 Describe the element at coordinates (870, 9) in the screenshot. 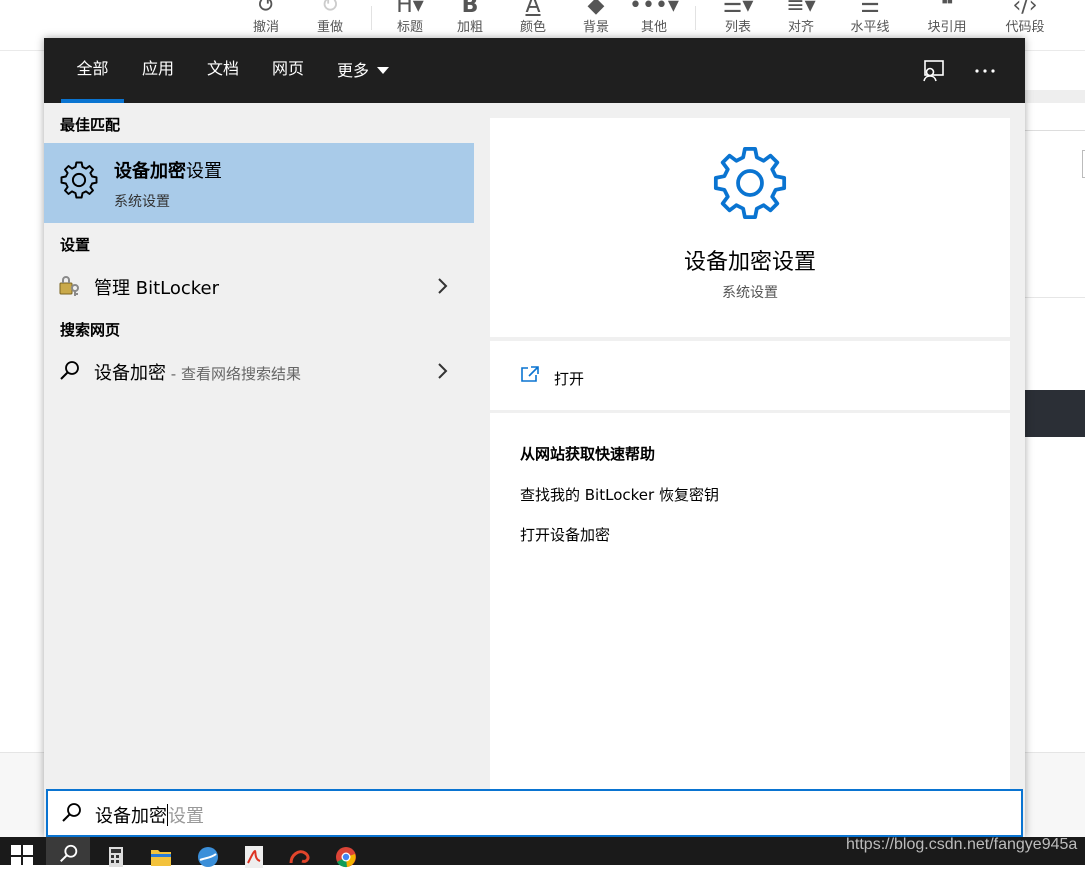

I see `horizontal-rule-icon: ☰` at that location.